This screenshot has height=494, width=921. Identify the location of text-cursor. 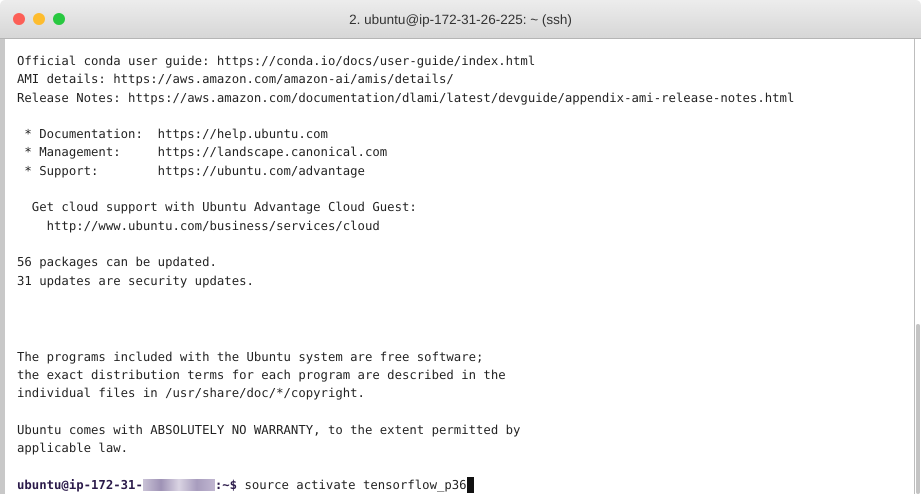
(470, 484).